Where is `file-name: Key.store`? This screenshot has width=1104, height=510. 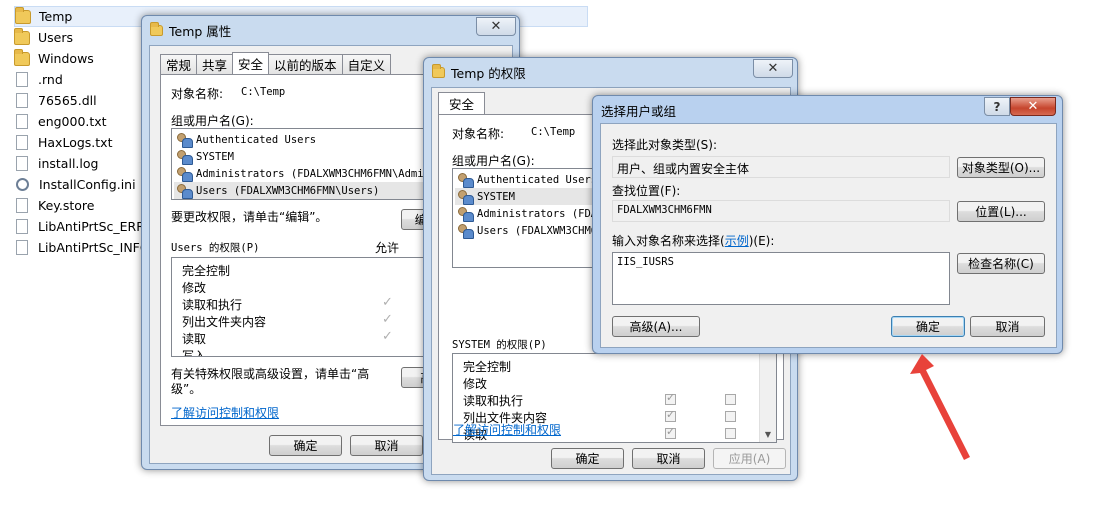
file-name: Key.store is located at coordinates (66, 205).